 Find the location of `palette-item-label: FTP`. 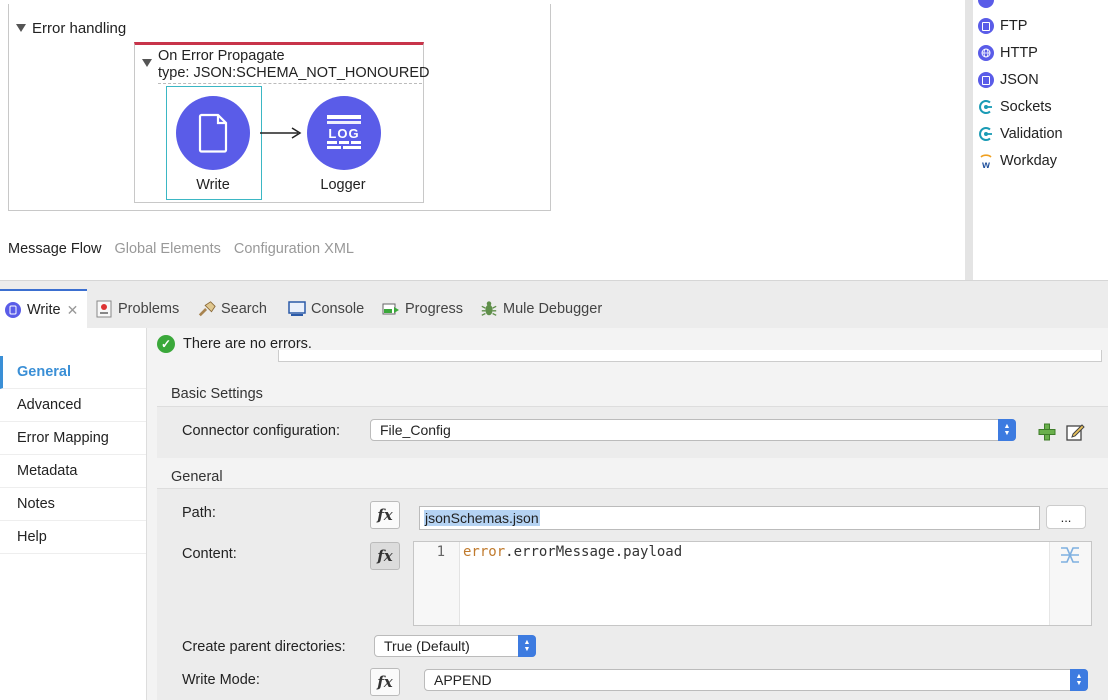

palette-item-label: FTP is located at coordinates (1014, 26).